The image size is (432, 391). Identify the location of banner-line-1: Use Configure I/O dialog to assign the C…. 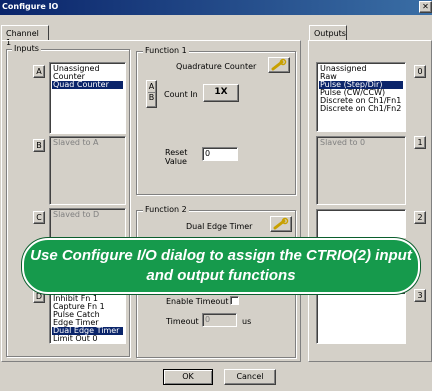
(221, 255).